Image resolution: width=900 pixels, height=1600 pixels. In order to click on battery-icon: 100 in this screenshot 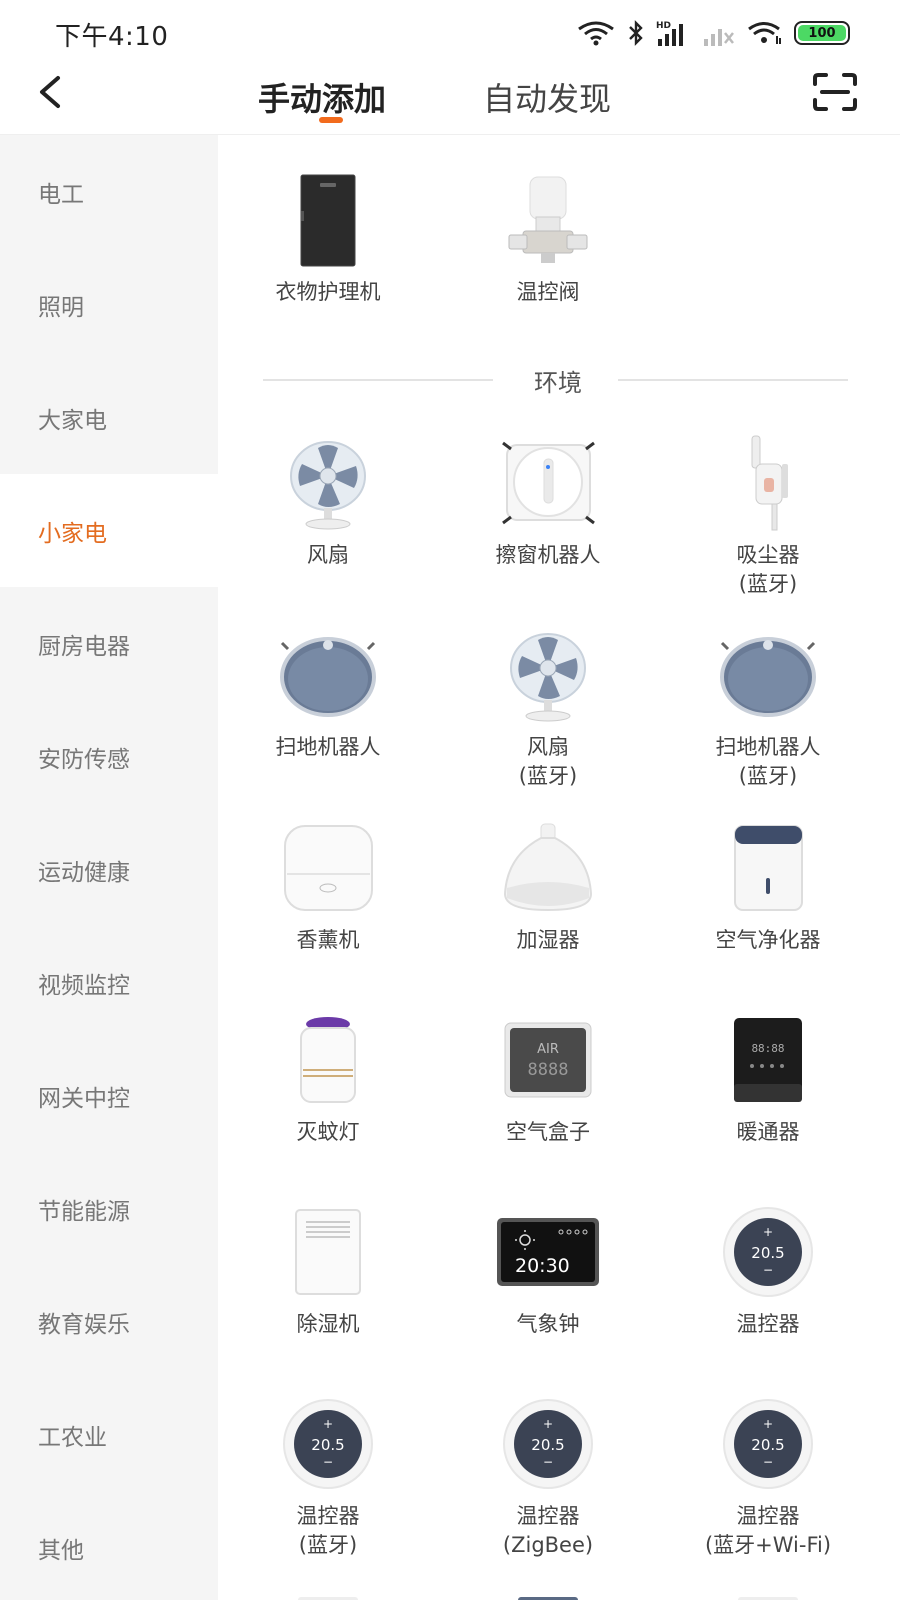, I will do `click(822, 33)`.